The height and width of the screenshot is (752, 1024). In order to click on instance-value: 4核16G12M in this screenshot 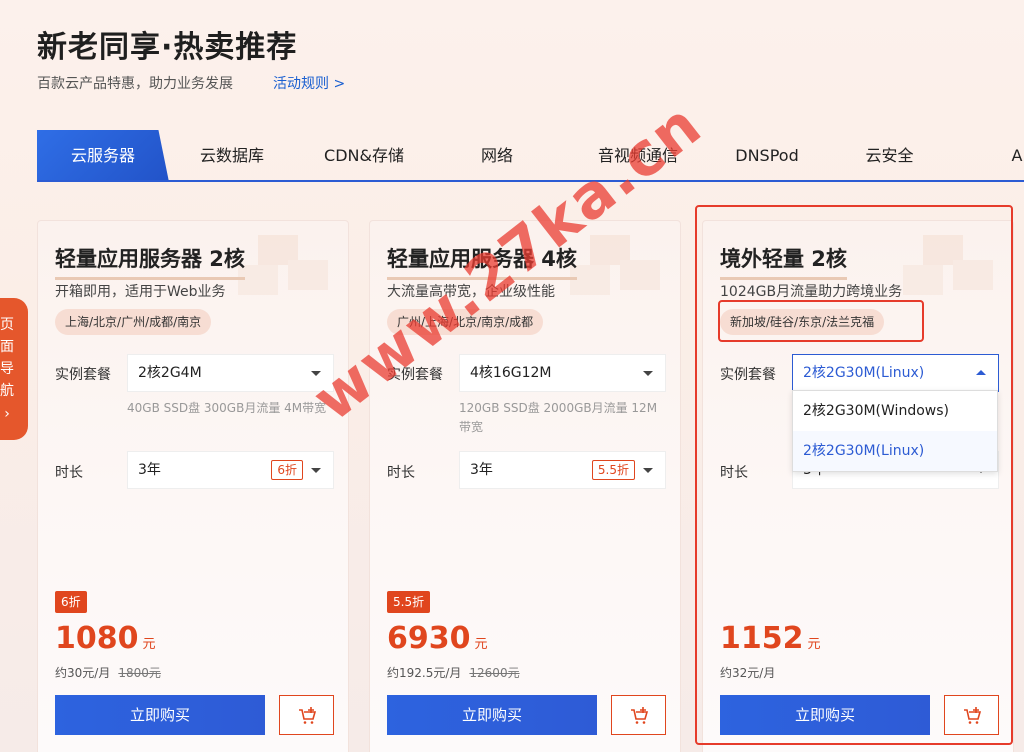, I will do `click(511, 373)`.